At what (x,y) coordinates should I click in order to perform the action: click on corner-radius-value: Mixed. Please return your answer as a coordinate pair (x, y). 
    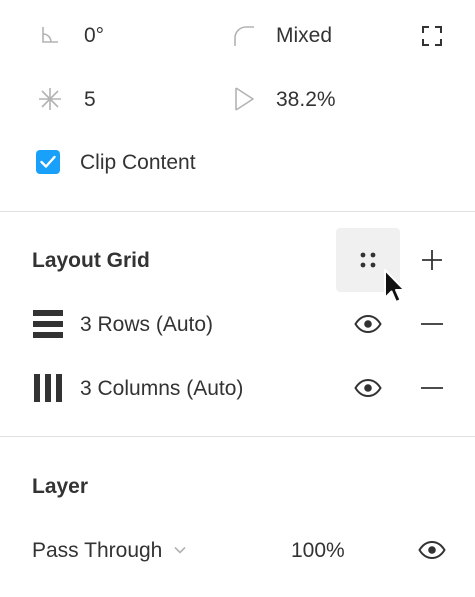
    Looking at the image, I should click on (304, 35).